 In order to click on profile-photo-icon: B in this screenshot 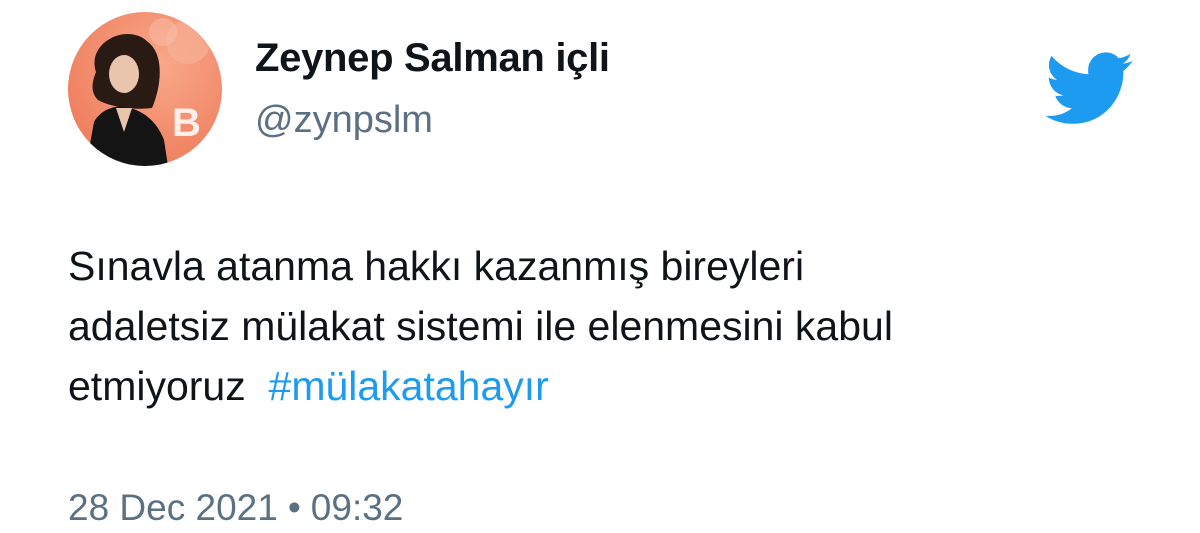, I will do `click(145, 89)`.